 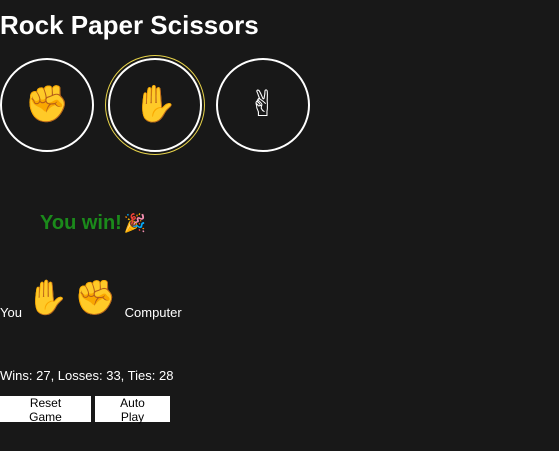 What do you see at coordinates (135, 223) in the screenshot?
I see `party-popper-icon: 🎉` at bounding box center [135, 223].